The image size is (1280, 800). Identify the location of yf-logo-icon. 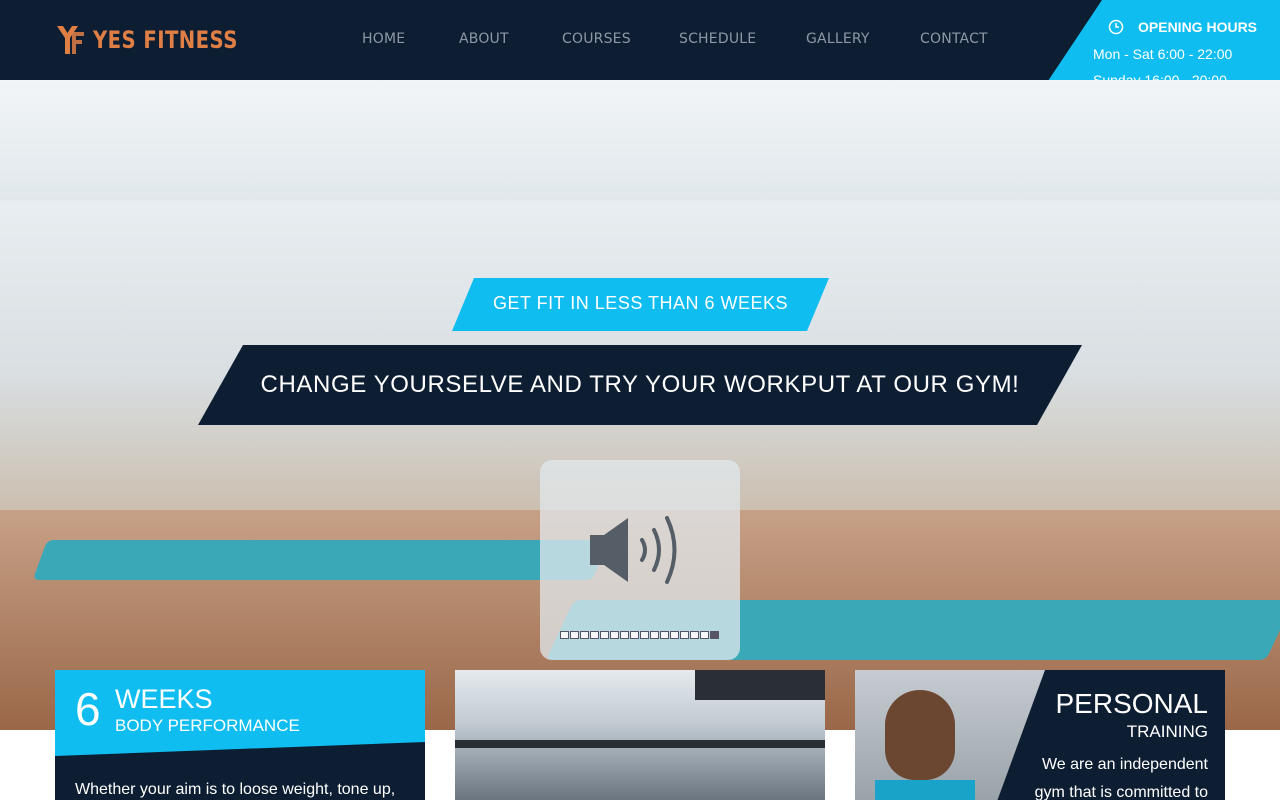
(70, 40).